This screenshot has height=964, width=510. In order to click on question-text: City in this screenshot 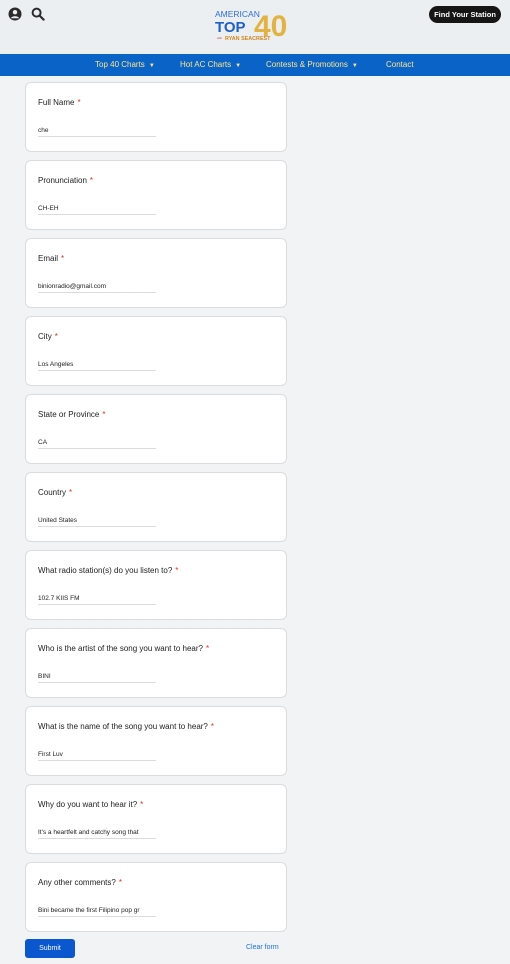, I will do `click(45, 336)`.